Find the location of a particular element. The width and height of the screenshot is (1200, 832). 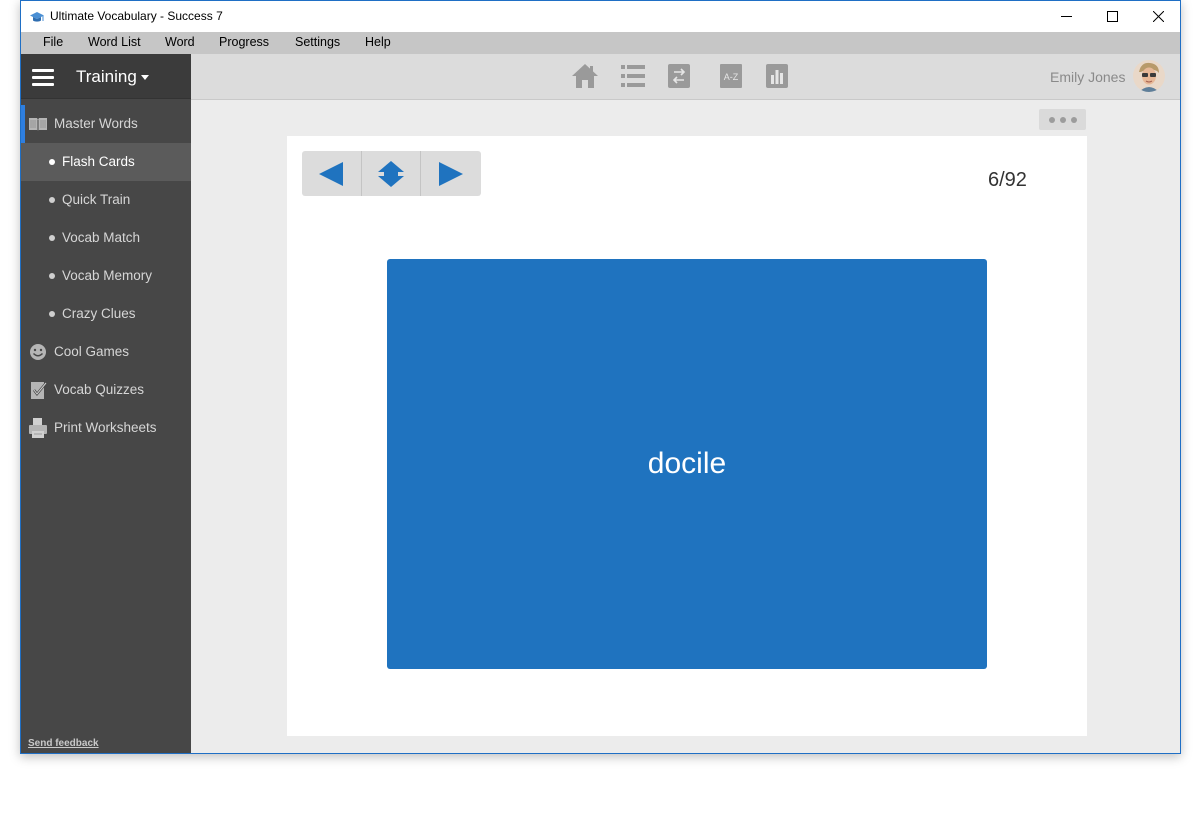

sidebar-item-master-words: Master Words is located at coordinates (106, 124).